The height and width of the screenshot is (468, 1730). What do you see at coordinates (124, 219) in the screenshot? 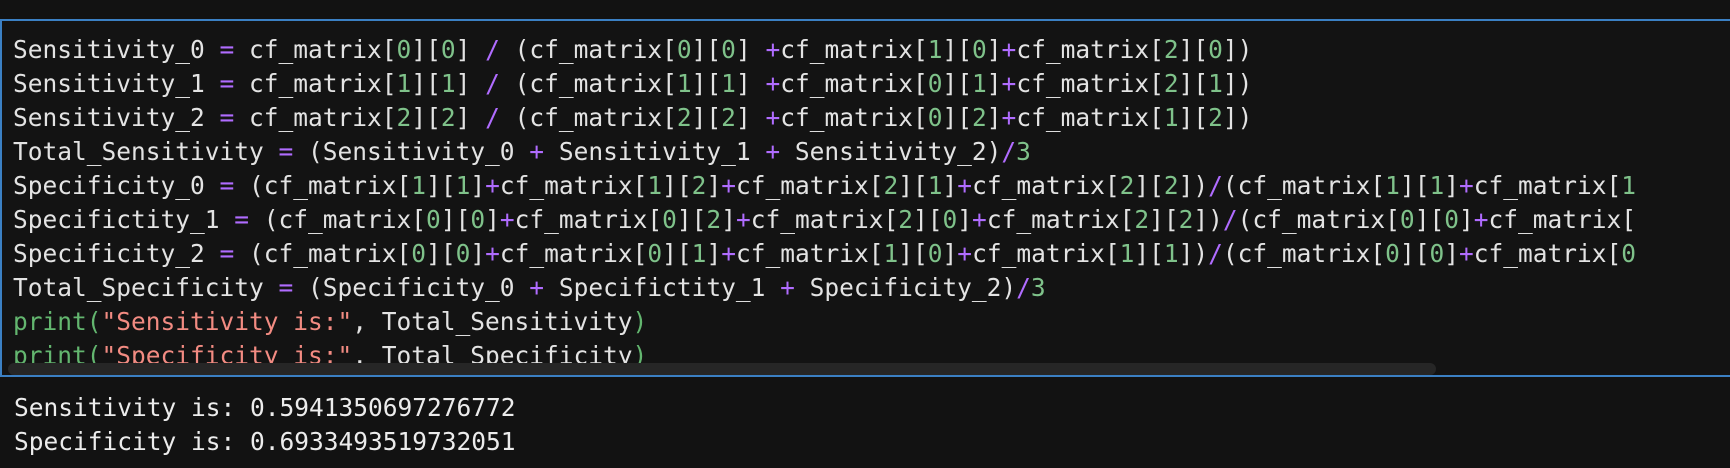
I see `code-token: Specifictity_1` at bounding box center [124, 219].